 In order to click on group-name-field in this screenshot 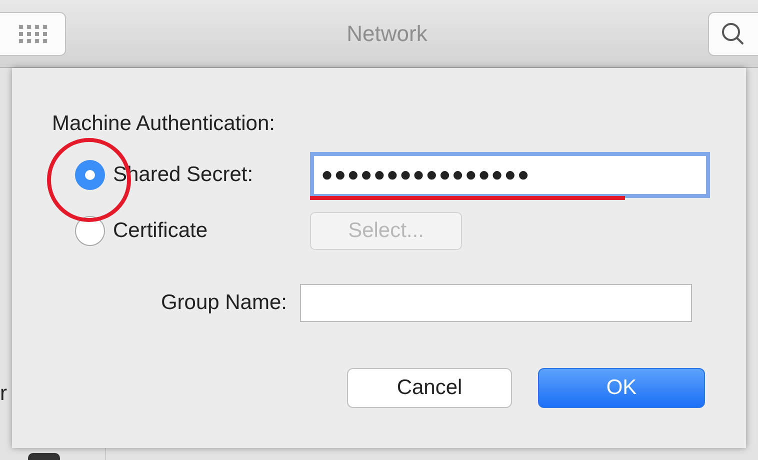, I will do `click(496, 303)`.